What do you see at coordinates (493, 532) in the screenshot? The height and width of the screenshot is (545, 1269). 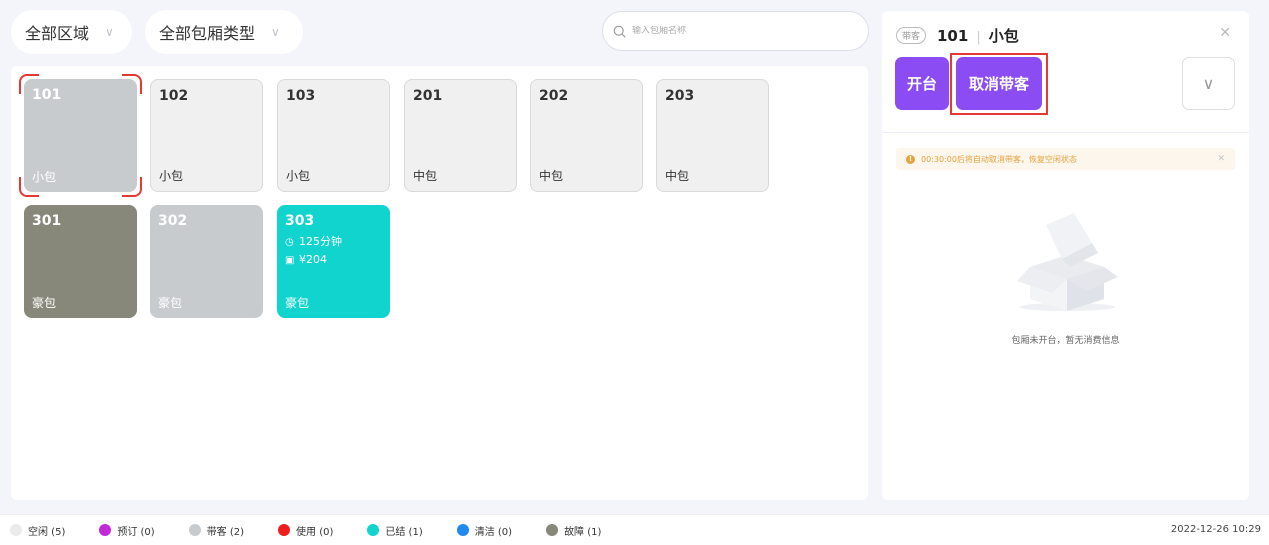 I see `legend-label: 清洁 (0)` at bounding box center [493, 532].